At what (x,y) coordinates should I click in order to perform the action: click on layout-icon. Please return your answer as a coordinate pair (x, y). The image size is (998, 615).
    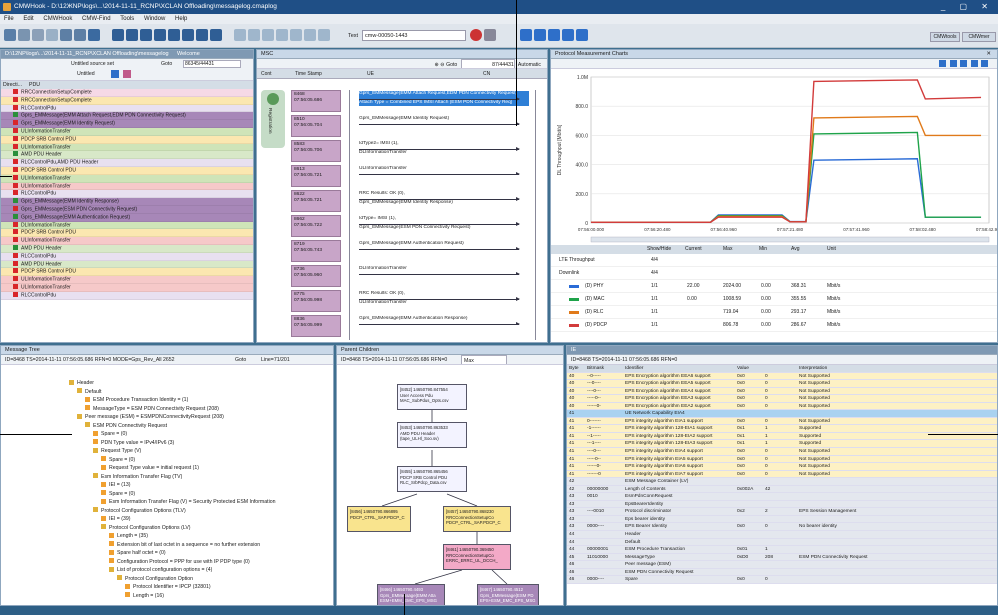
    Looking at the image, I should click on (118, 35).